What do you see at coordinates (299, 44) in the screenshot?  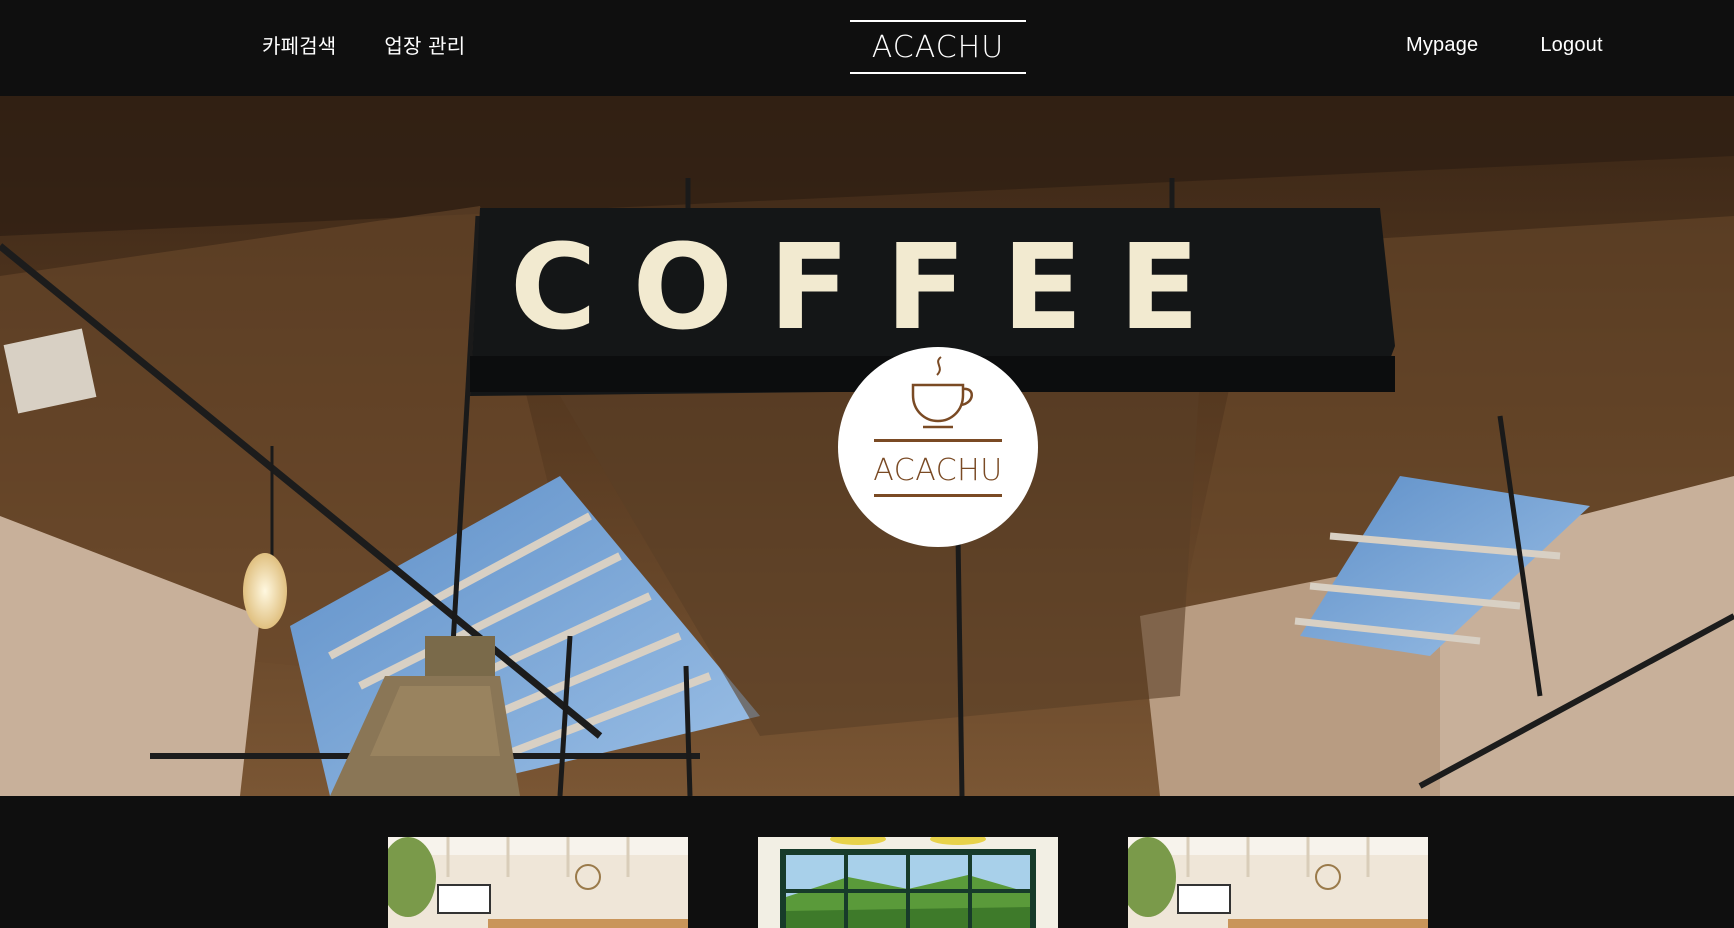 I see `nav-cafe-search-link: 카페검색` at bounding box center [299, 44].